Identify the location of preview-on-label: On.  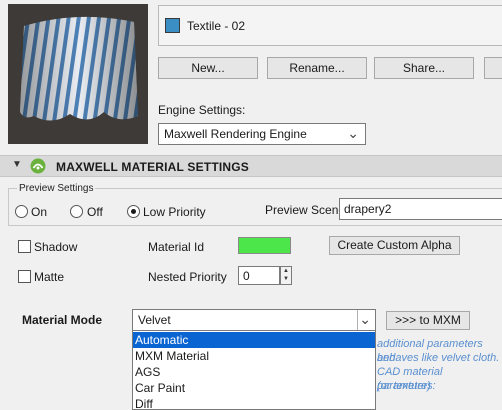
(39, 212).